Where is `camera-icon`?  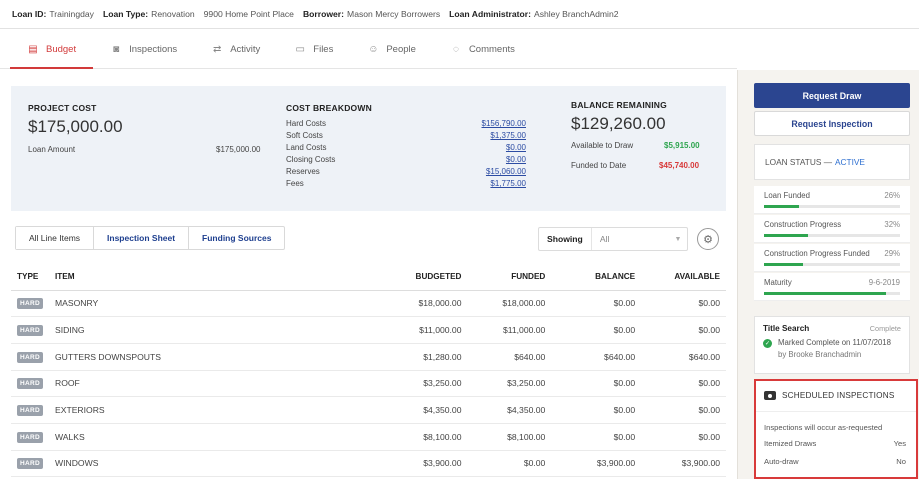 camera-icon is located at coordinates (770, 395).